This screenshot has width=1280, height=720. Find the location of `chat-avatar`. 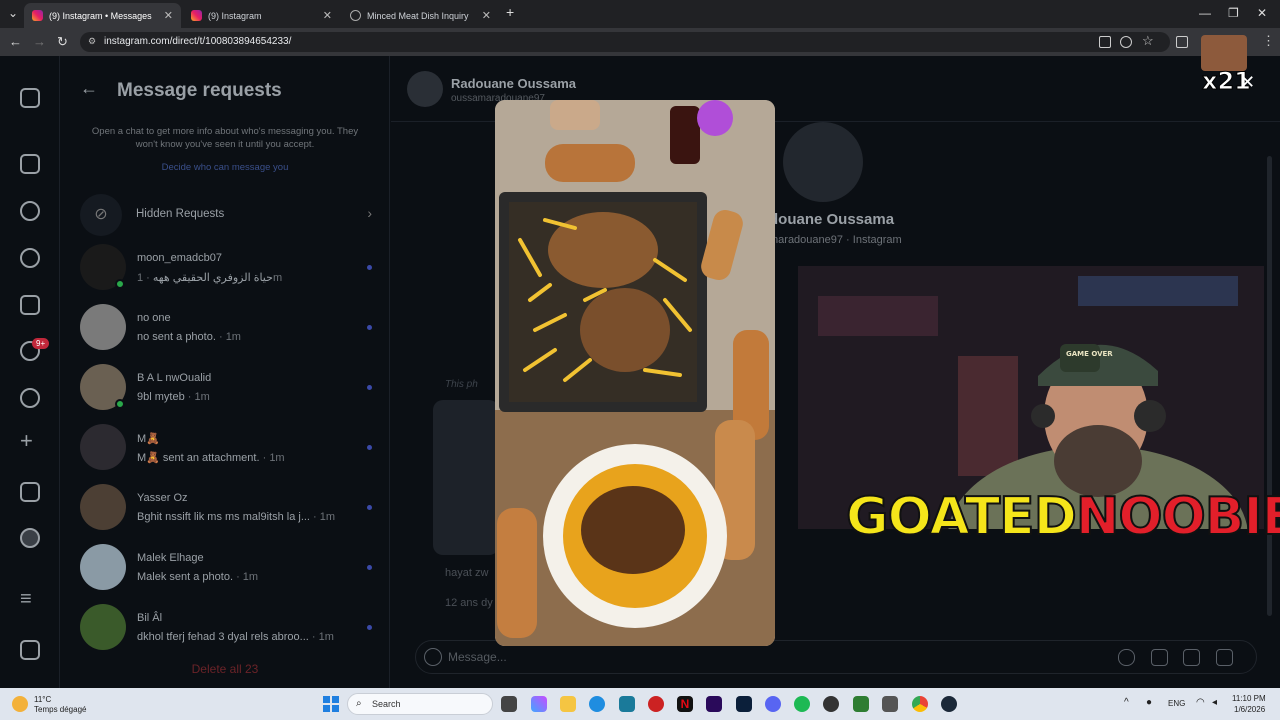

chat-avatar is located at coordinates (425, 89).